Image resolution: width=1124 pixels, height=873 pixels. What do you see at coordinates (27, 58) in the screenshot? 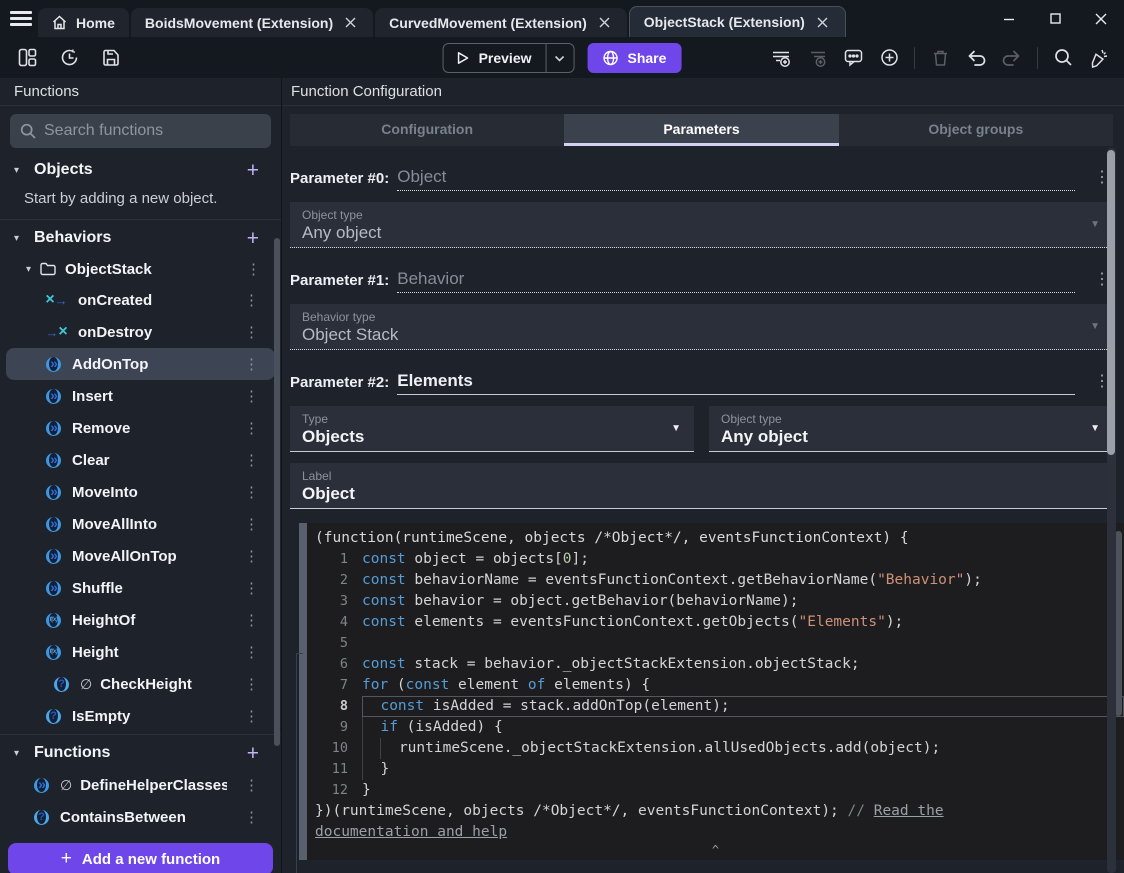
I see `open-panels-icon` at bounding box center [27, 58].